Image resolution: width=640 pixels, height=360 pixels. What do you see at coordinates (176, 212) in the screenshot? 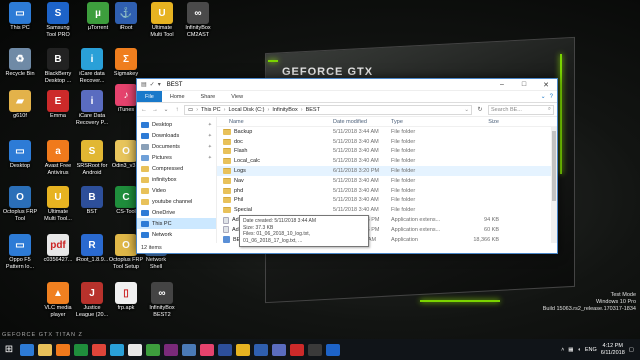
I see `nav-item: OneDrive` at bounding box center [176, 212].